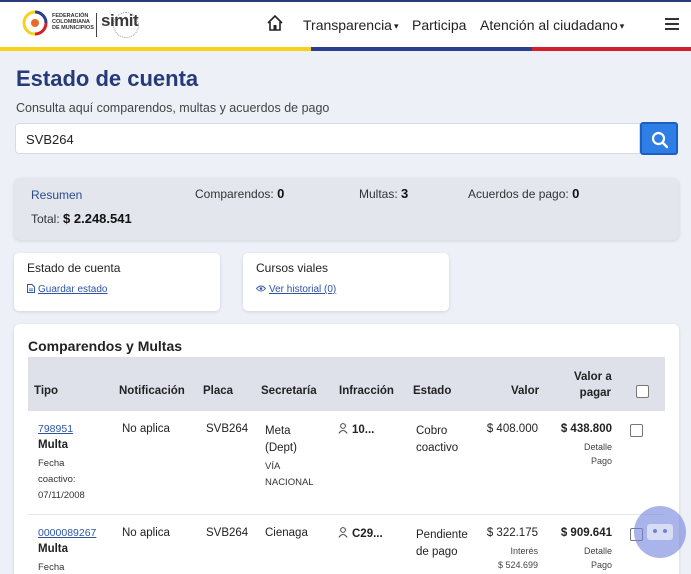 The height and width of the screenshot is (574, 691). I want to click on row-secretaria-4: NACIONAL, so click(289, 482).